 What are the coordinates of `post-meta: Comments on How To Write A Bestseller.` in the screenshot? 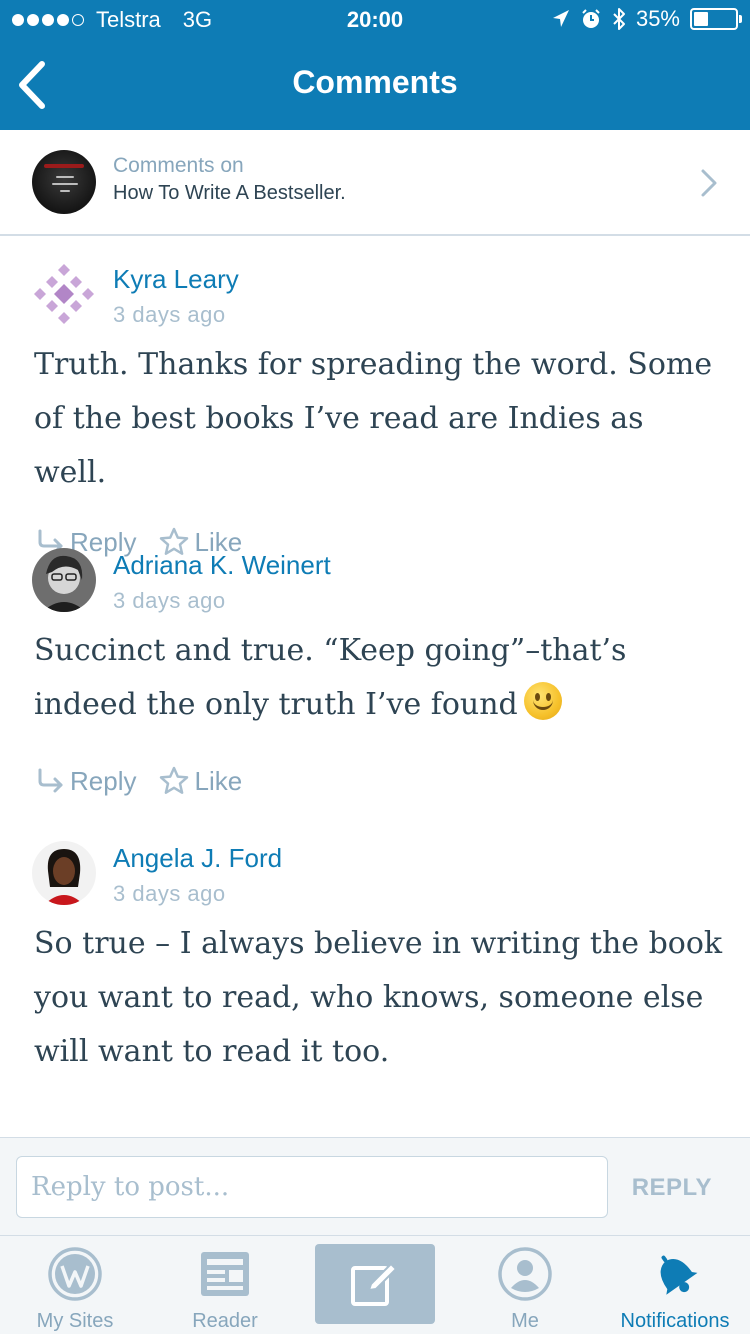 It's located at (229, 179).